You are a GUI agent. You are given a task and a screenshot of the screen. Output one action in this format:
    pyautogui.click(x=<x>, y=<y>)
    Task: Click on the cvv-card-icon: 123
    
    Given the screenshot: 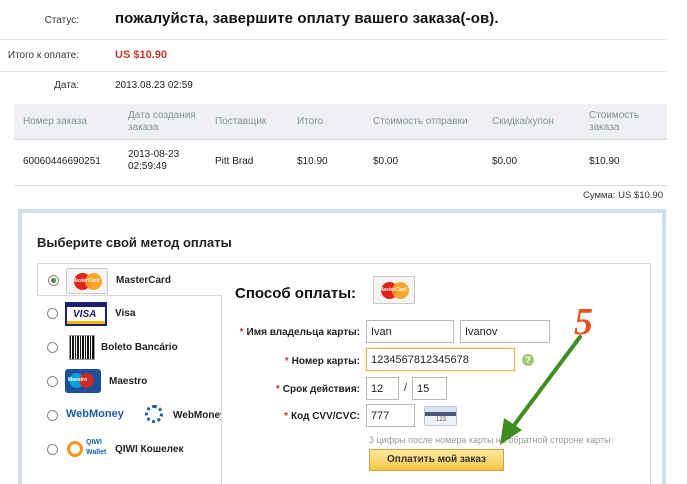 What is the action you would take?
    pyautogui.click(x=440, y=416)
    